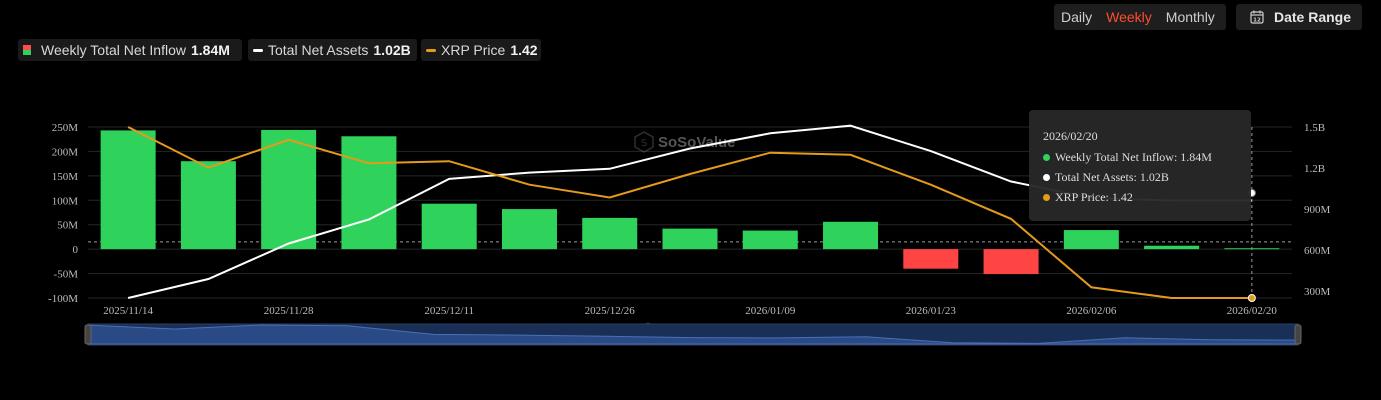  I want to click on y-left-tick-label: 200M, so click(65, 152).